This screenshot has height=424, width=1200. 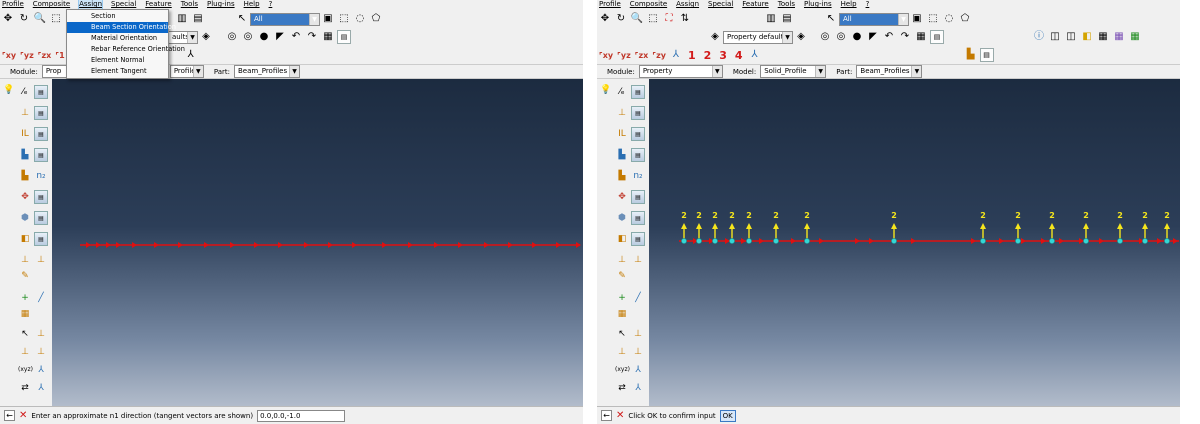 I want to click on color-code-icon: ◈, so click(x=206, y=37).